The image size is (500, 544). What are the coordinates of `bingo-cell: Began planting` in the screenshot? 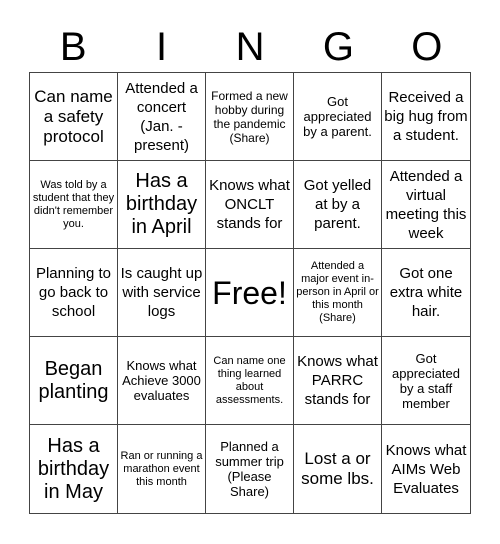 It's located at (74, 381).